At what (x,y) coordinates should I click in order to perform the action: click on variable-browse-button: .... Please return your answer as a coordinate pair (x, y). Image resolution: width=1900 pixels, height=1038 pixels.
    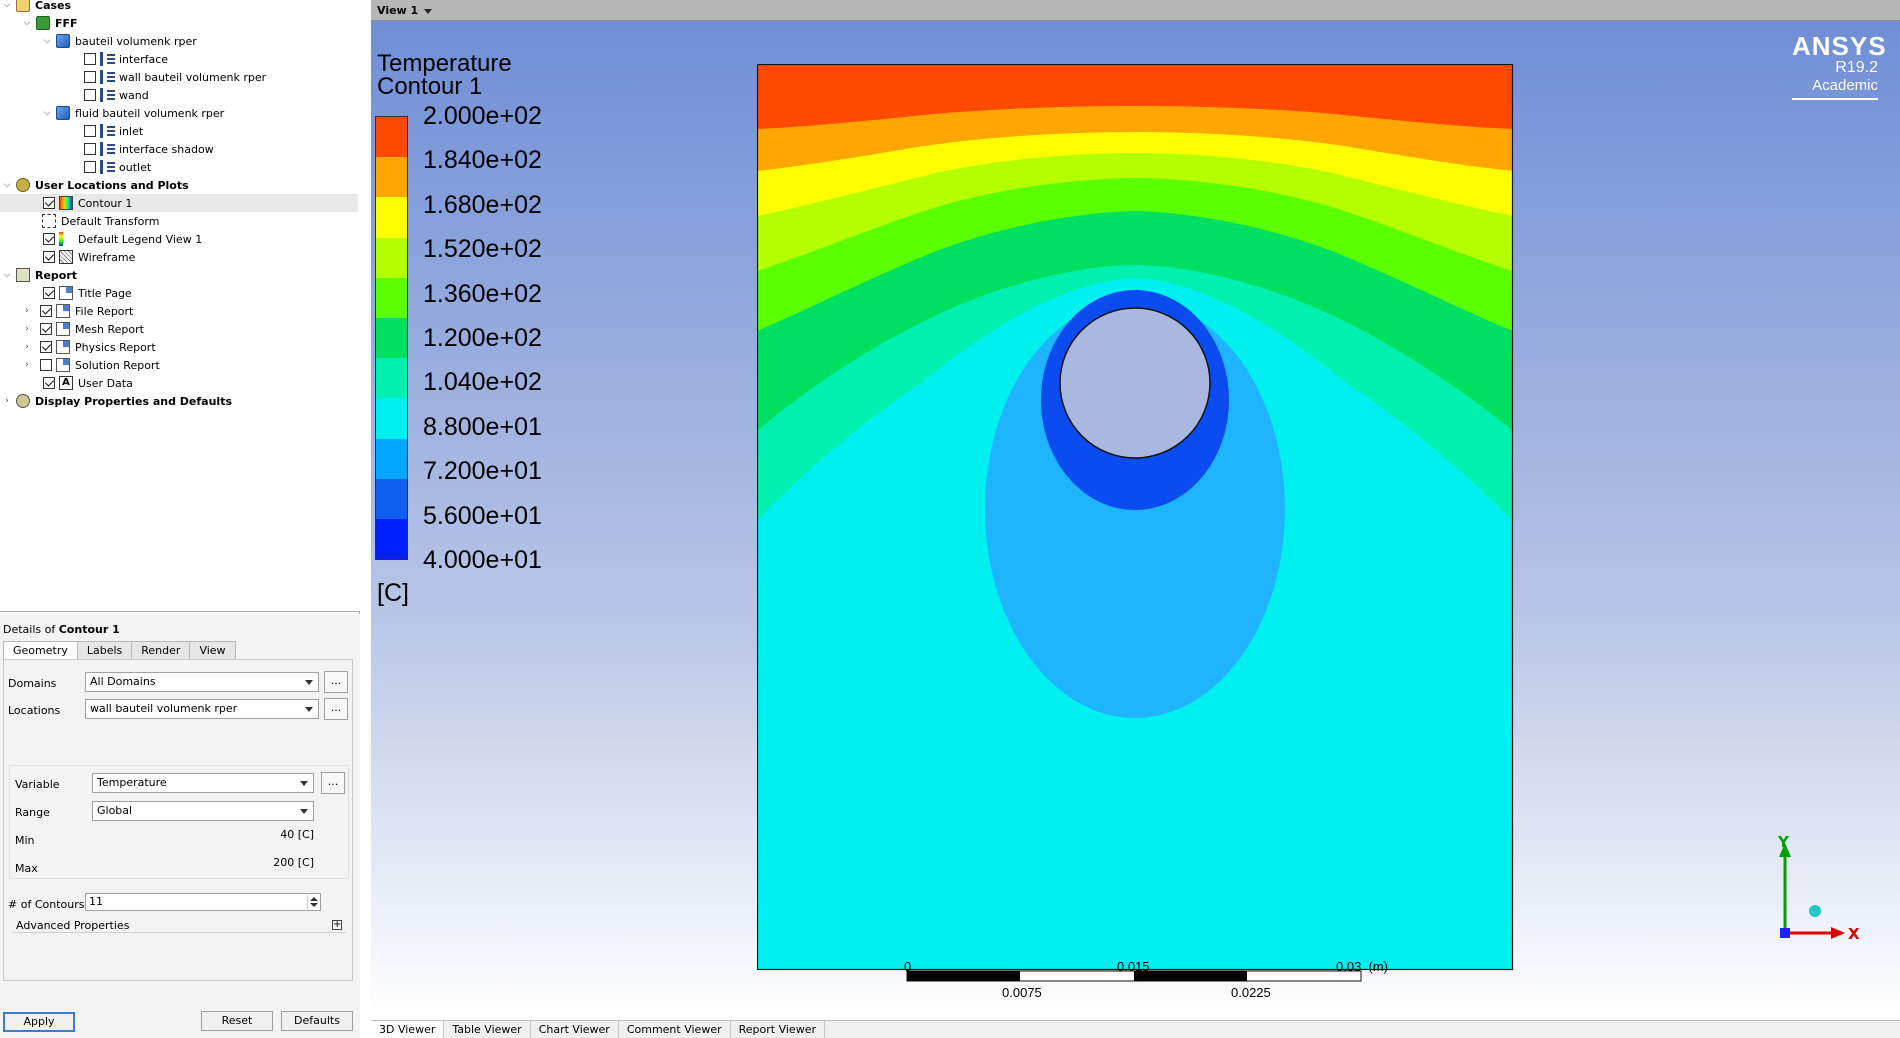
    Looking at the image, I should click on (333, 783).